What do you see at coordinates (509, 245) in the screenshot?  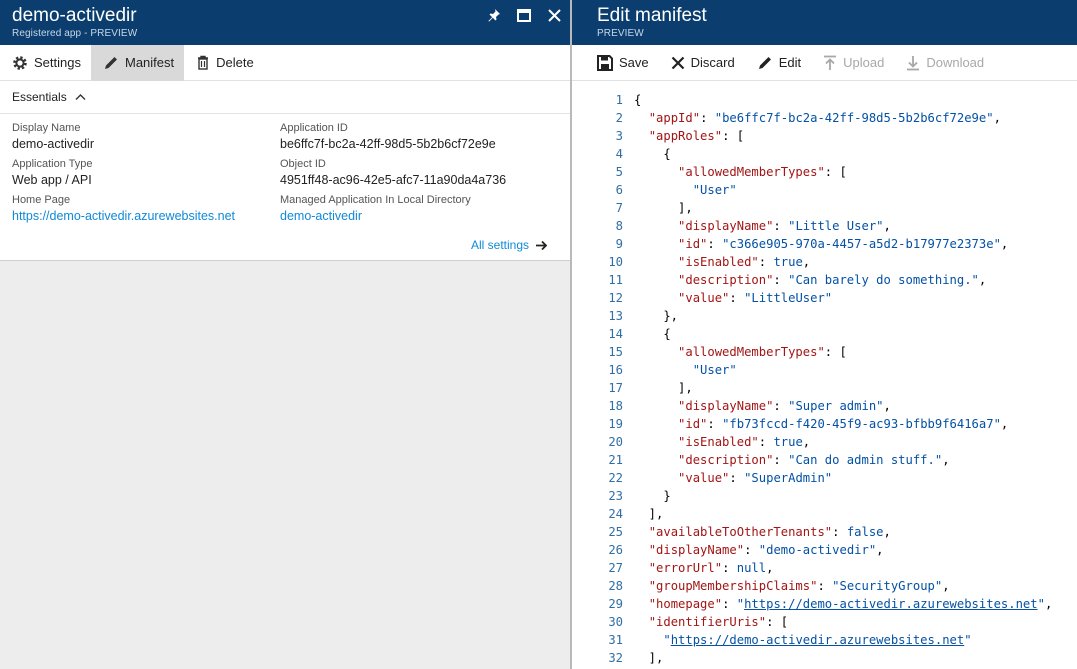 I see `all-settings-link: All settings` at bounding box center [509, 245].